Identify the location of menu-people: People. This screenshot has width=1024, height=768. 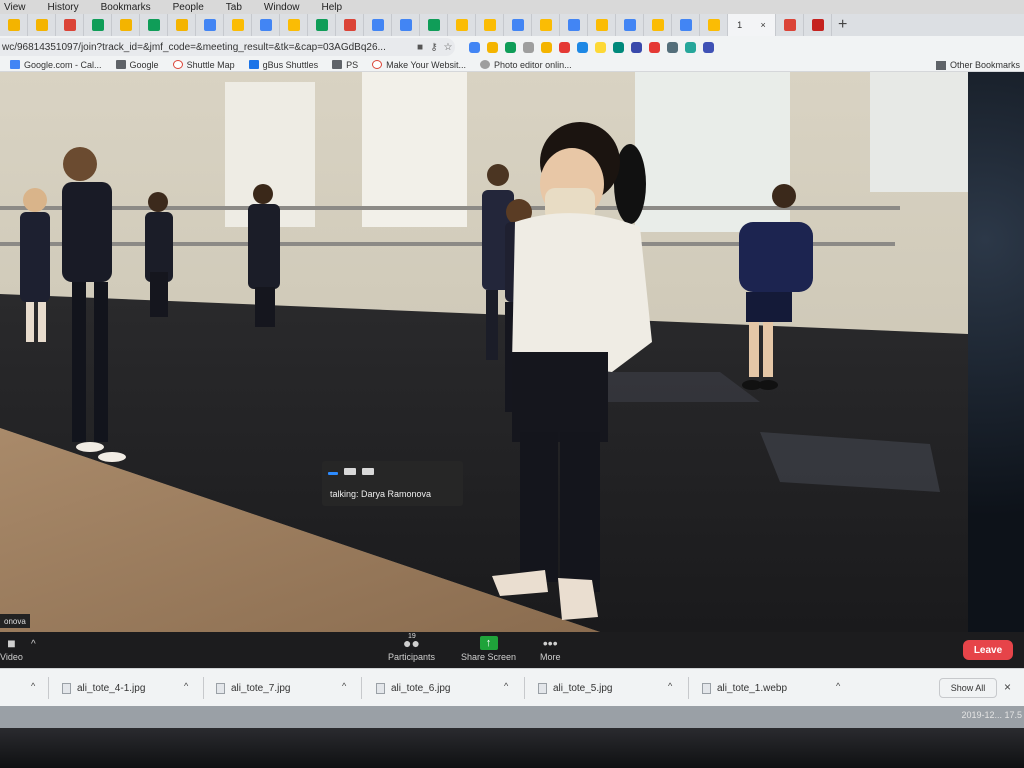
(188, 7).